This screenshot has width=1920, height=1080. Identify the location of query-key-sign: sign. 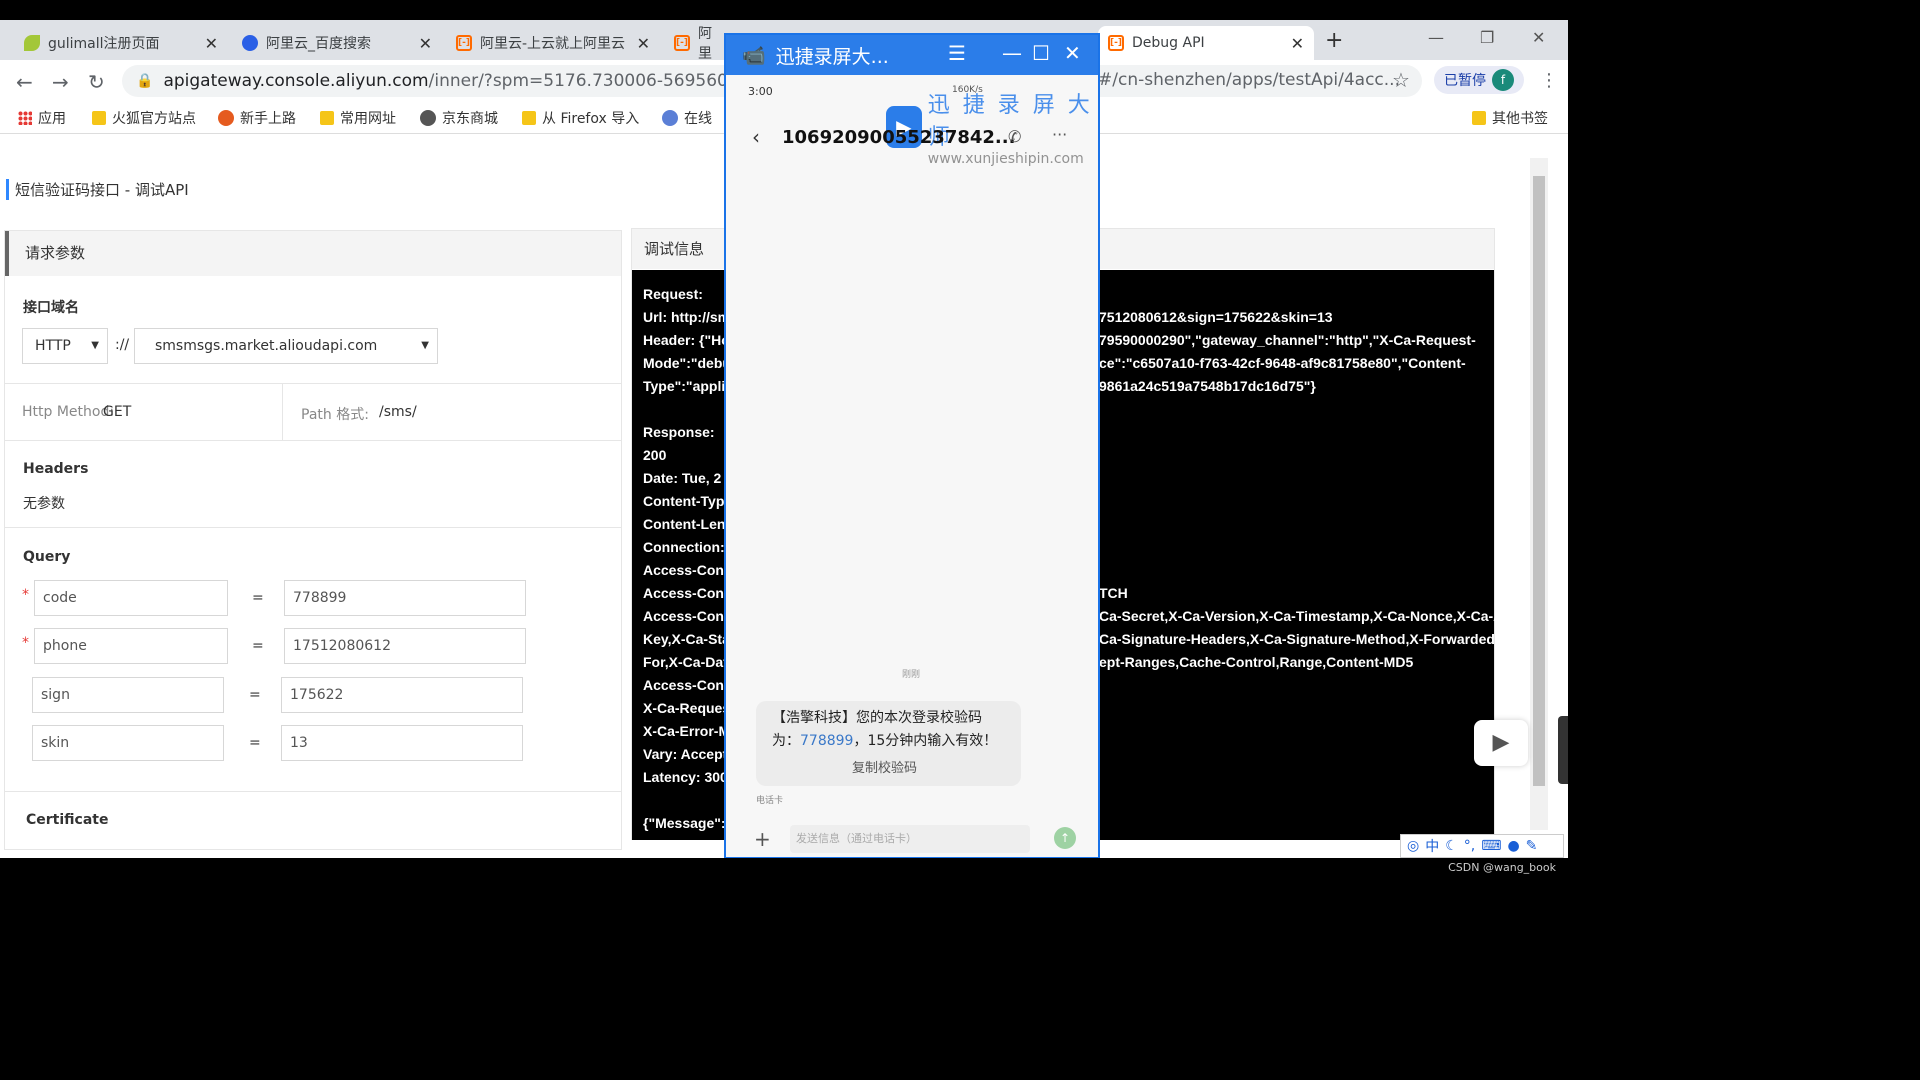
(128, 695).